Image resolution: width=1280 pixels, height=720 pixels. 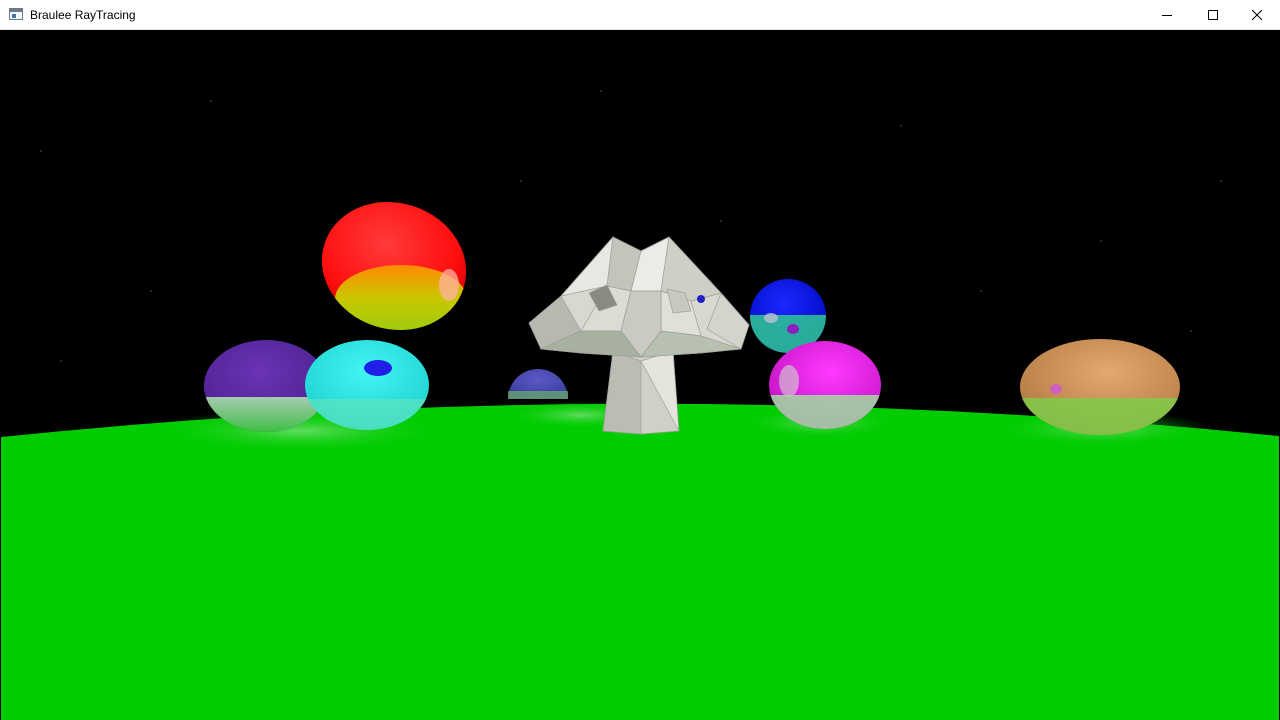 I want to click on close-icon, so click(x=1257, y=15).